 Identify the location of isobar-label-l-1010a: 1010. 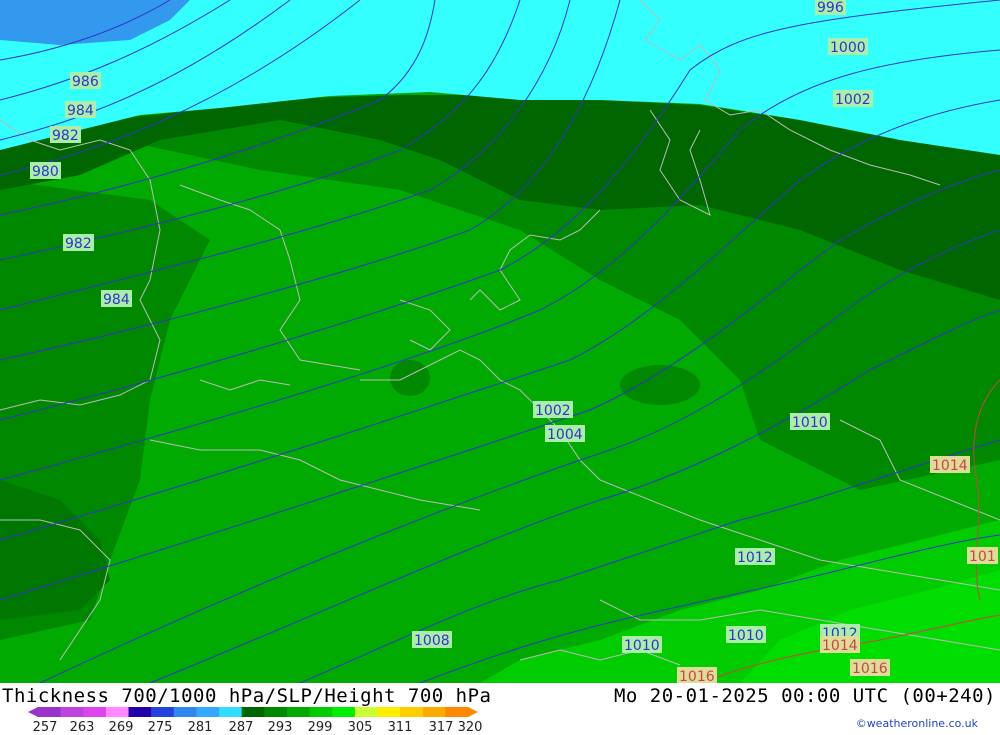
(810, 422).